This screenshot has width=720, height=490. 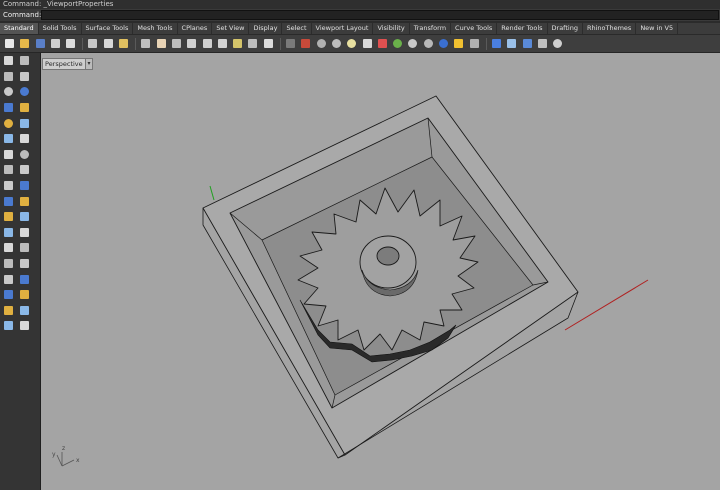 What do you see at coordinates (8, 91) in the screenshot?
I see `circle-icon` at bounding box center [8, 91].